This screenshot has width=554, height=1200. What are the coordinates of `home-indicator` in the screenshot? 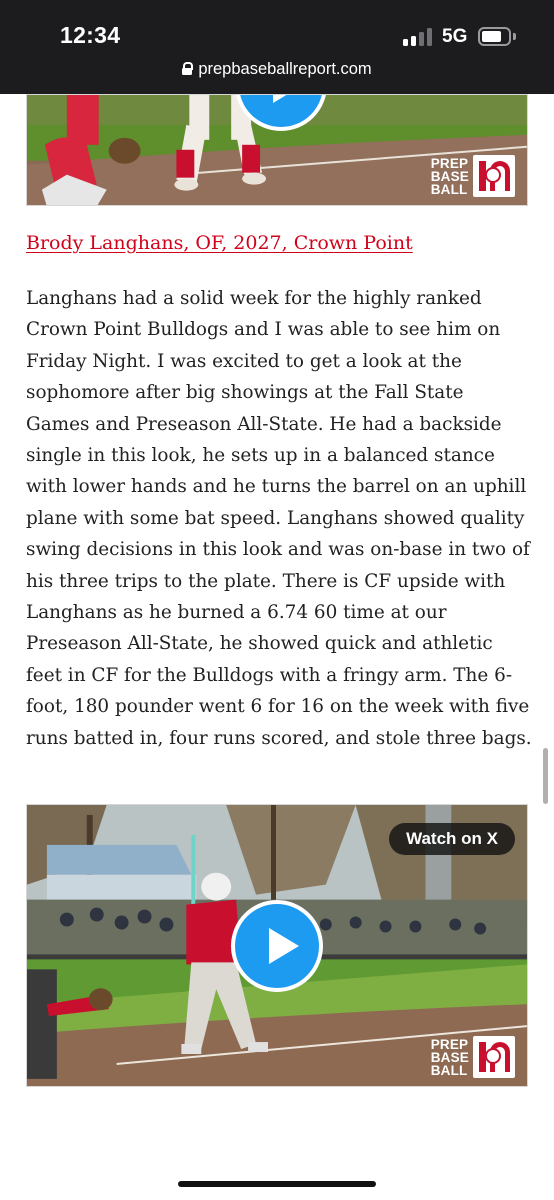 It's located at (277, 1184).